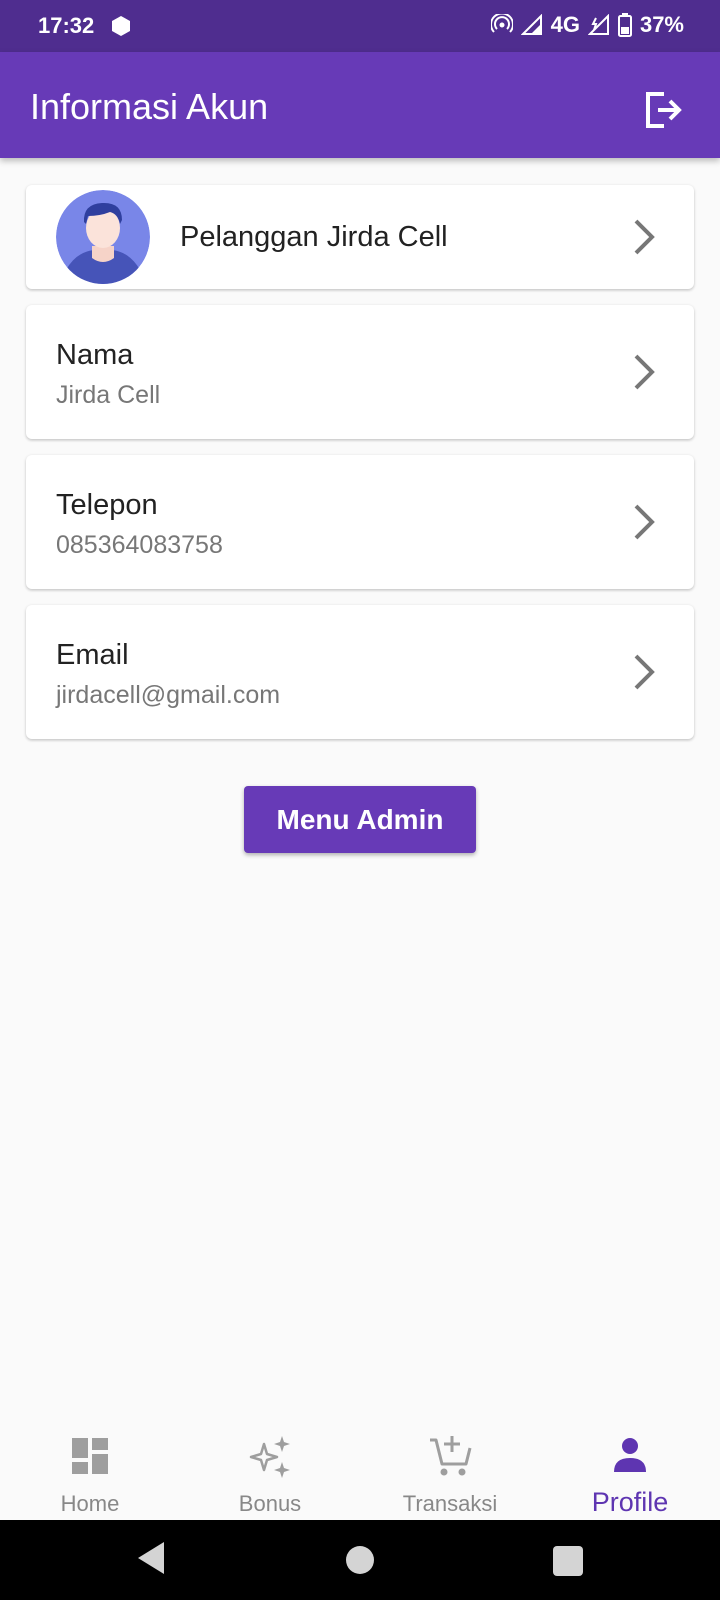 The width and height of the screenshot is (720, 1600). Describe the element at coordinates (450, 1503) in the screenshot. I see `nav-label-transaksi: Transaksi` at that location.